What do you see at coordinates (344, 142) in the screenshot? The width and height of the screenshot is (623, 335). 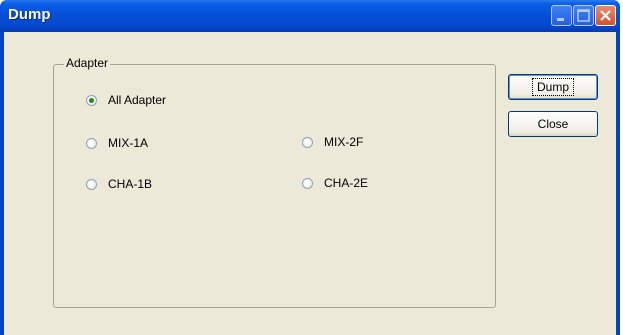 I see `radio-label: MIX-2F` at bounding box center [344, 142].